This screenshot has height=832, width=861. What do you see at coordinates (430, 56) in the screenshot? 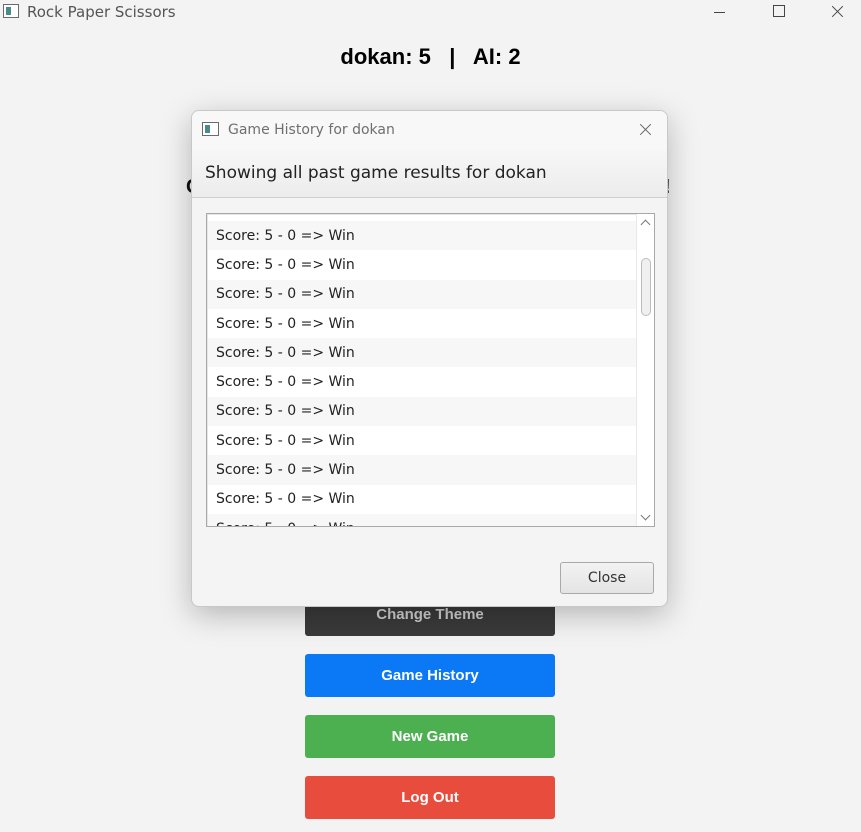
I see `score-label: dokan: 5 | AI: 2` at bounding box center [430, 56].